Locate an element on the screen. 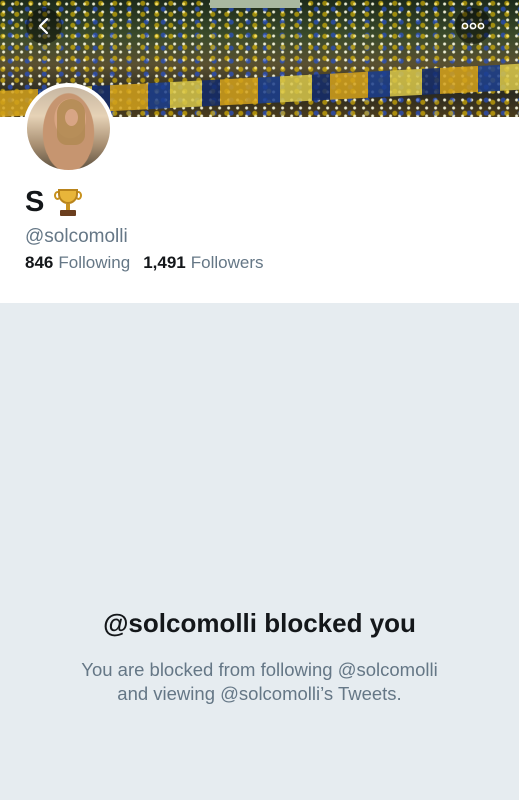  followers-count: 1,491 is located at coordinates (164, 263).